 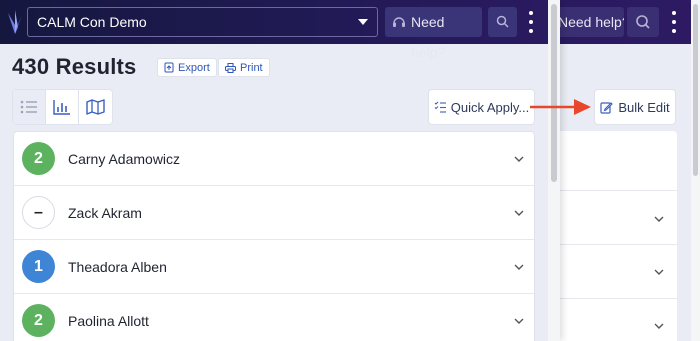 I want to click on view-toggle-group, so click(x=62, y=107).